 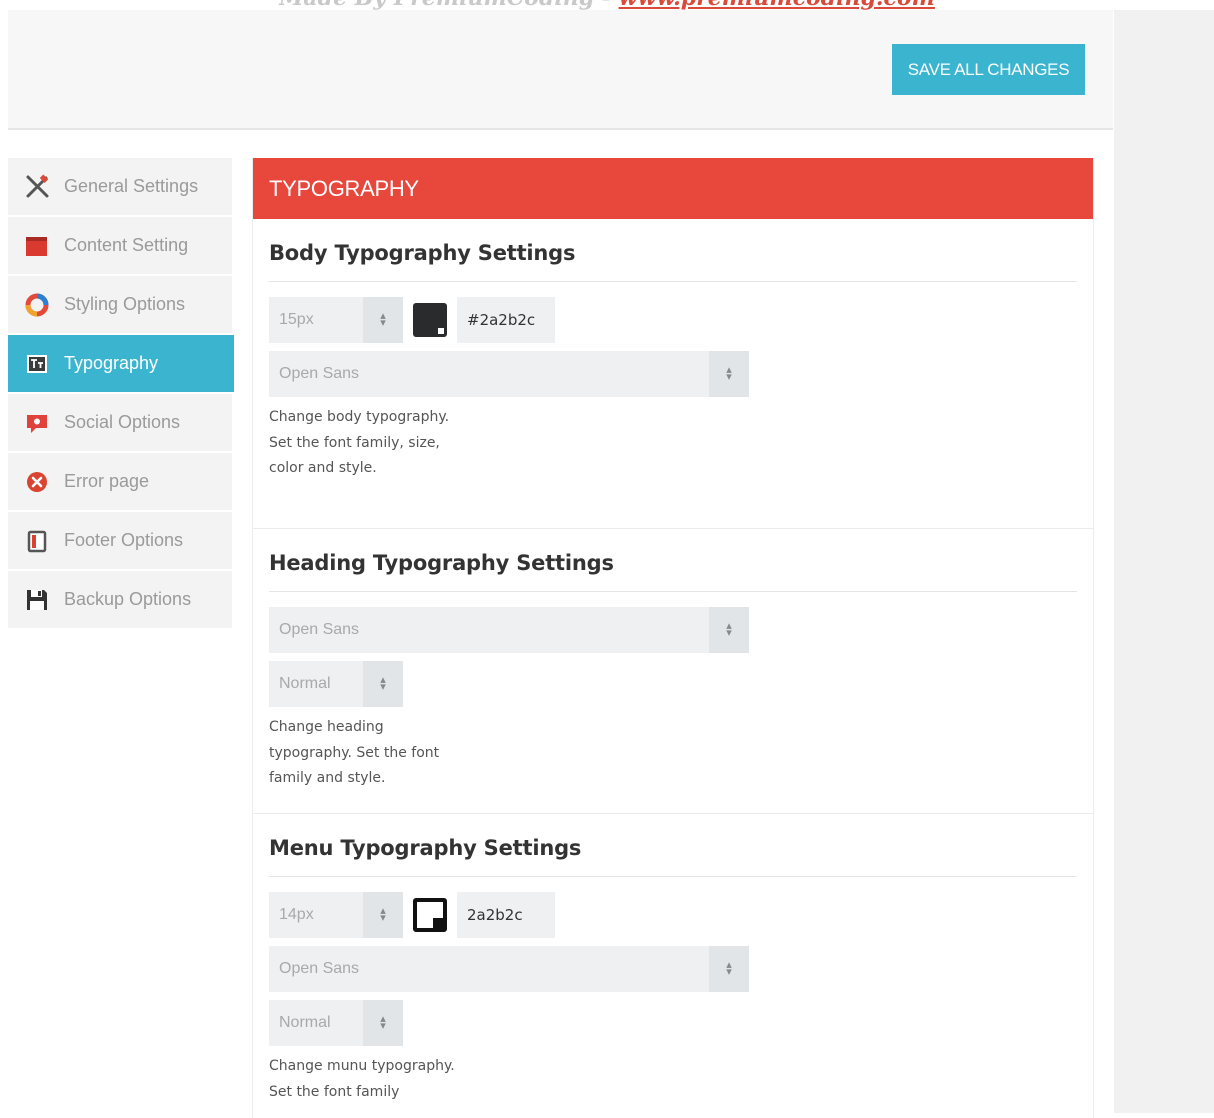 I want to click on content-icon, so click(x=37, y=246).